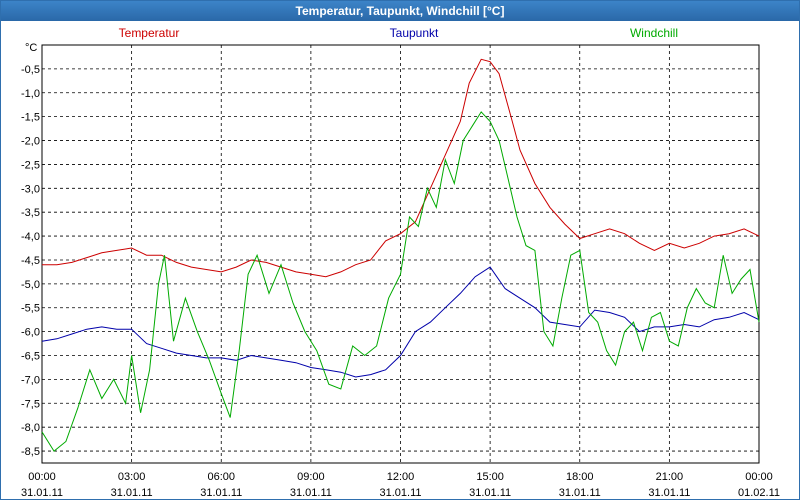 This screenshot has width=800, height=500. What do you see at coordinates (30, 428) in the screenshot?
I see `y-tick-label: -8,0` at bounding box center [30, 428].